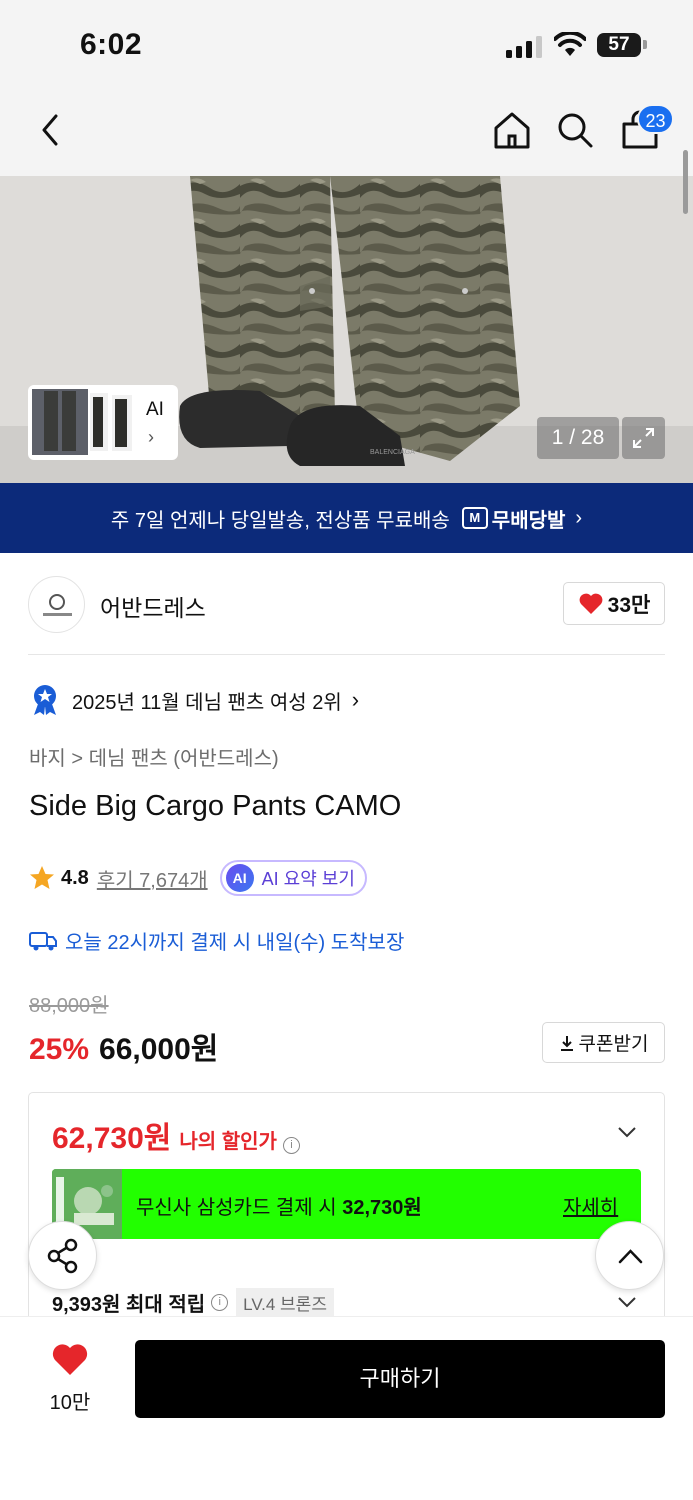  What do you see at coordinates (655, 119) in the screenshot?
I see `cart-count-badge: 23` at bounding box center [655, 119].